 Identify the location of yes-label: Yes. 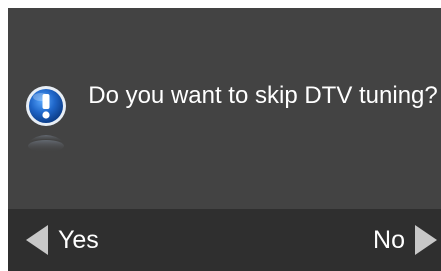
(78, 239).